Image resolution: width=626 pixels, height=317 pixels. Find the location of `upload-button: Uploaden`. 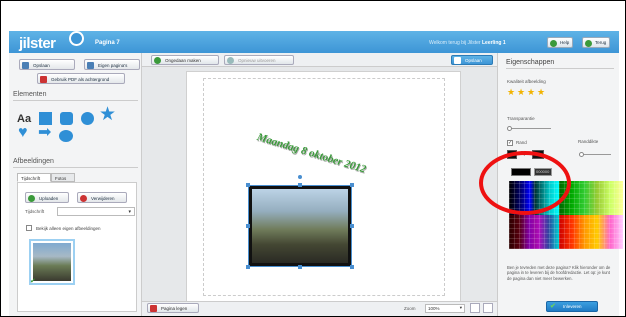

upload-button: Uploaden is located at coordinates (47, 197).